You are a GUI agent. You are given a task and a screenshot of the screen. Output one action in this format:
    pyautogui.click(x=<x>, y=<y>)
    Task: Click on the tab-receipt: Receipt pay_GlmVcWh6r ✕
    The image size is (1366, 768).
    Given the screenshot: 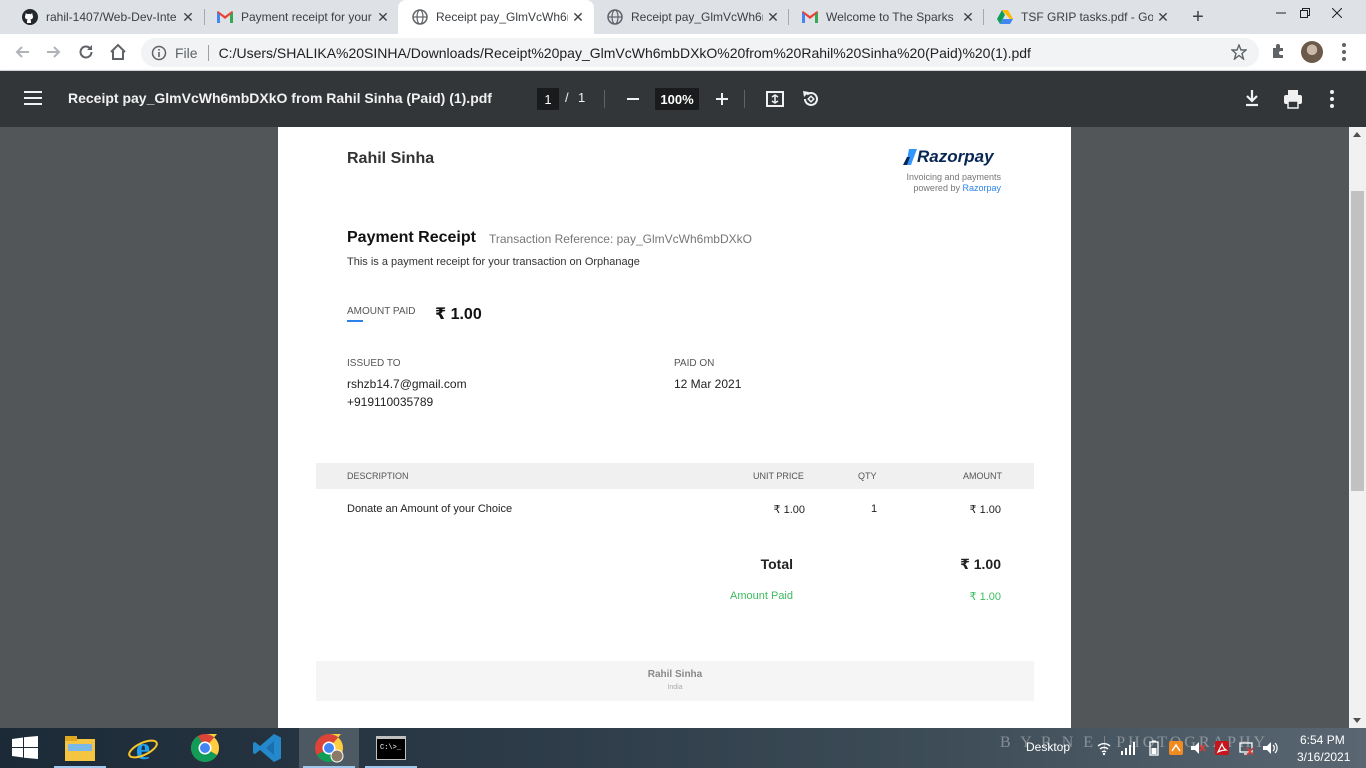 What is the action you would take?
    pyautogui.click(x=691, y=17)
    